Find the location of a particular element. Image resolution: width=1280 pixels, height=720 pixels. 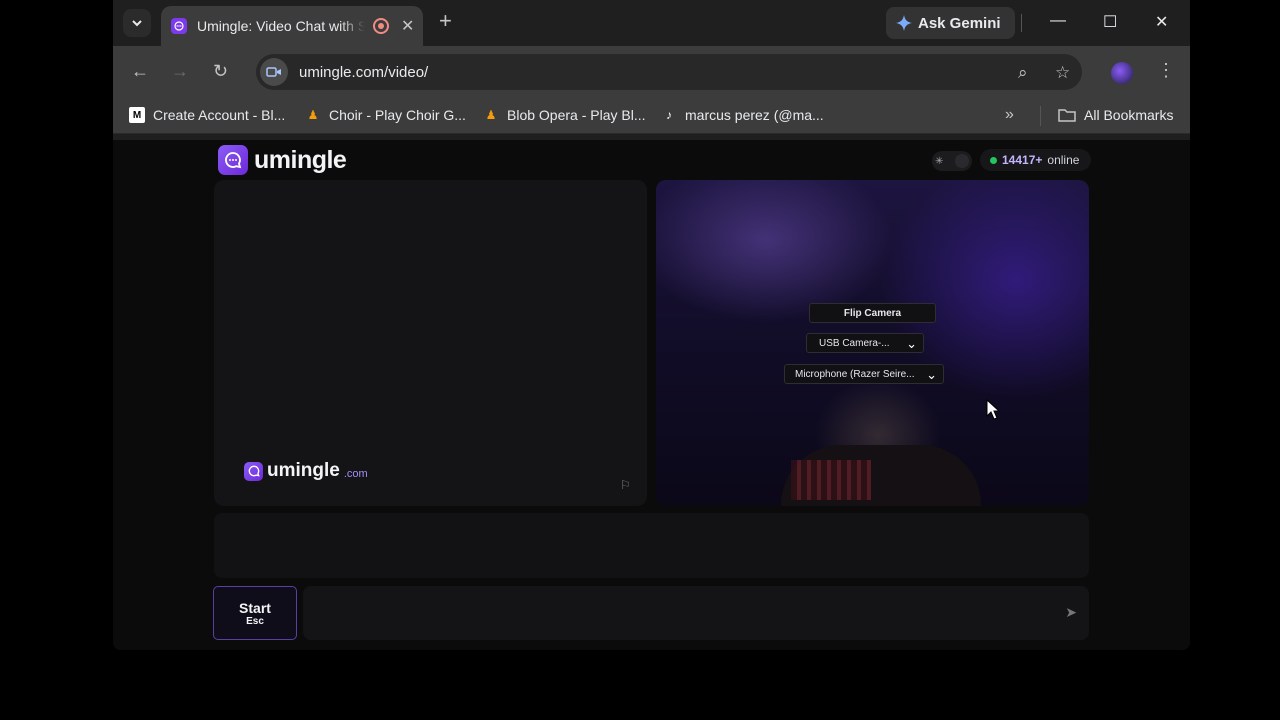

umingle-favicon-icon is located at coordinates (179, 26).